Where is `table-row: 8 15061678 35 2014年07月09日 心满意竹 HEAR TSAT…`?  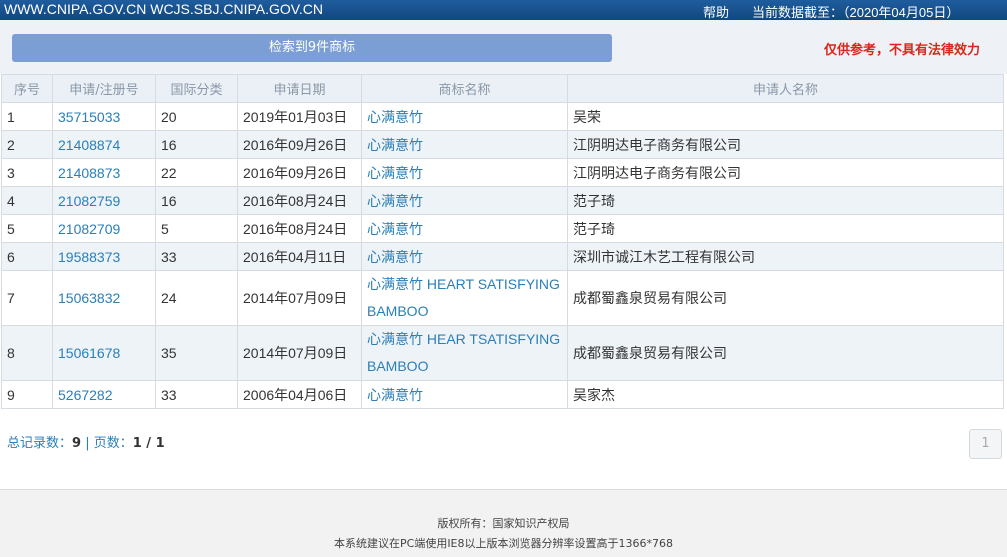 table-row: 8 15061678 35 2014年07月09日 心满意竹 HEAR TSAT… is located at coordinates (502, 353).